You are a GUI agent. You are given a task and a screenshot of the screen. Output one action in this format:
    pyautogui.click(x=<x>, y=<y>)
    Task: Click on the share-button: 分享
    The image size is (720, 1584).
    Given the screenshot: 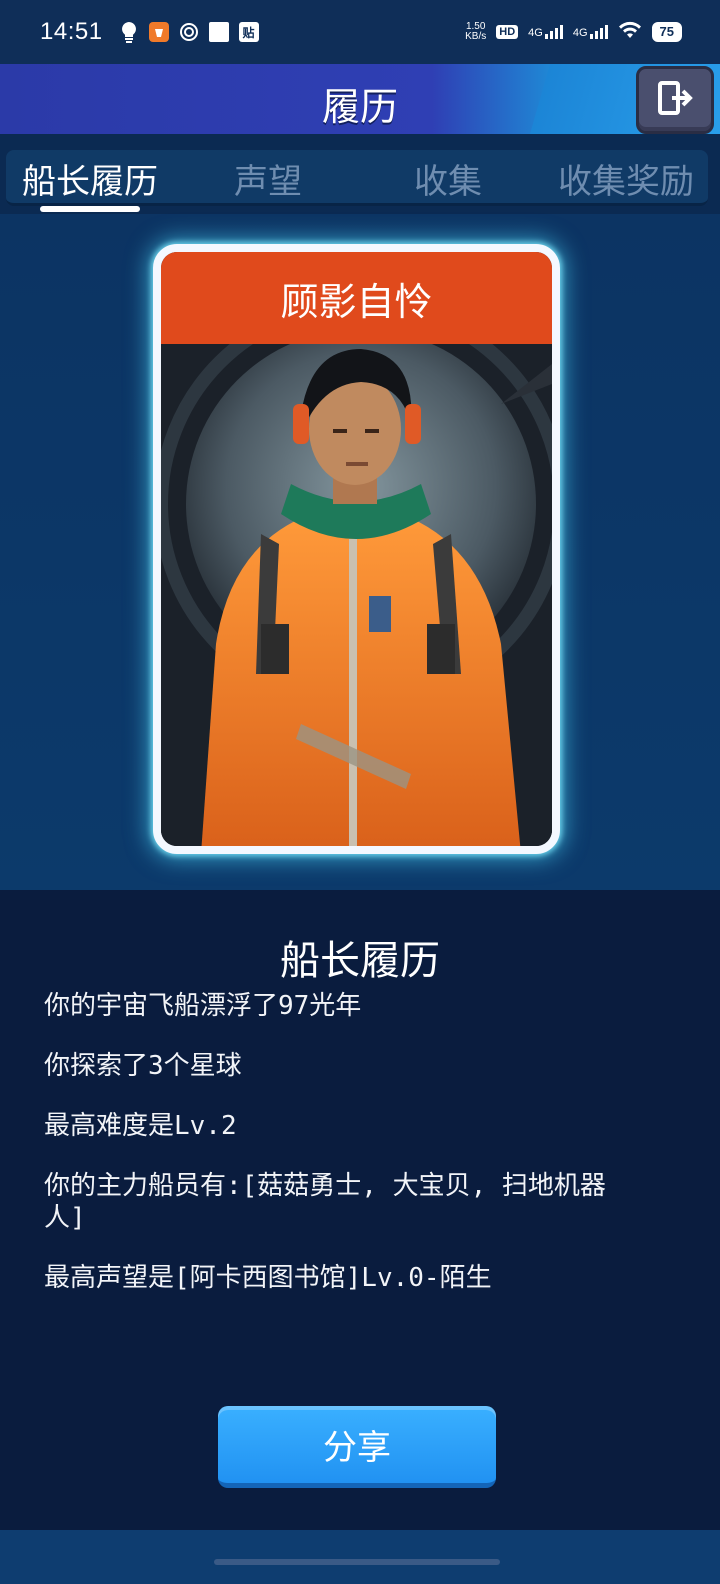 What is the action you would take?
    pyautogui.click(x=357, y=1447)
    